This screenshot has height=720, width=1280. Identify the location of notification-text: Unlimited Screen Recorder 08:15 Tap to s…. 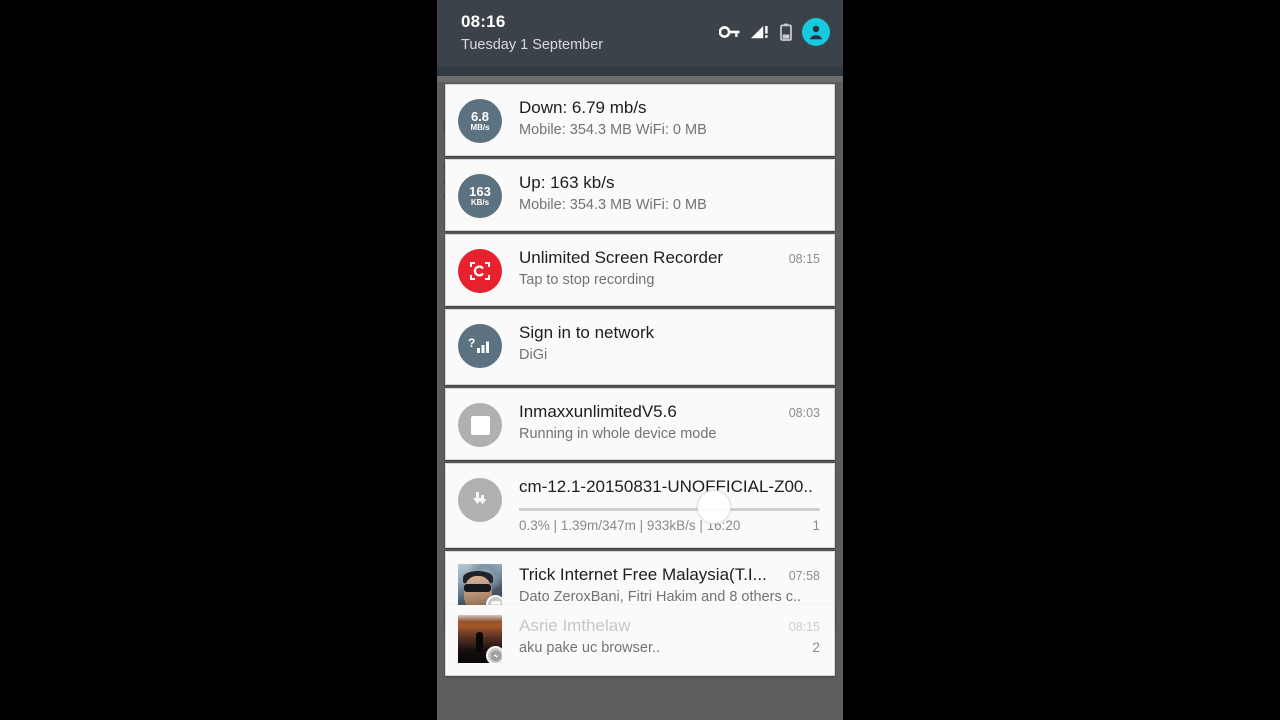
(669, 268).